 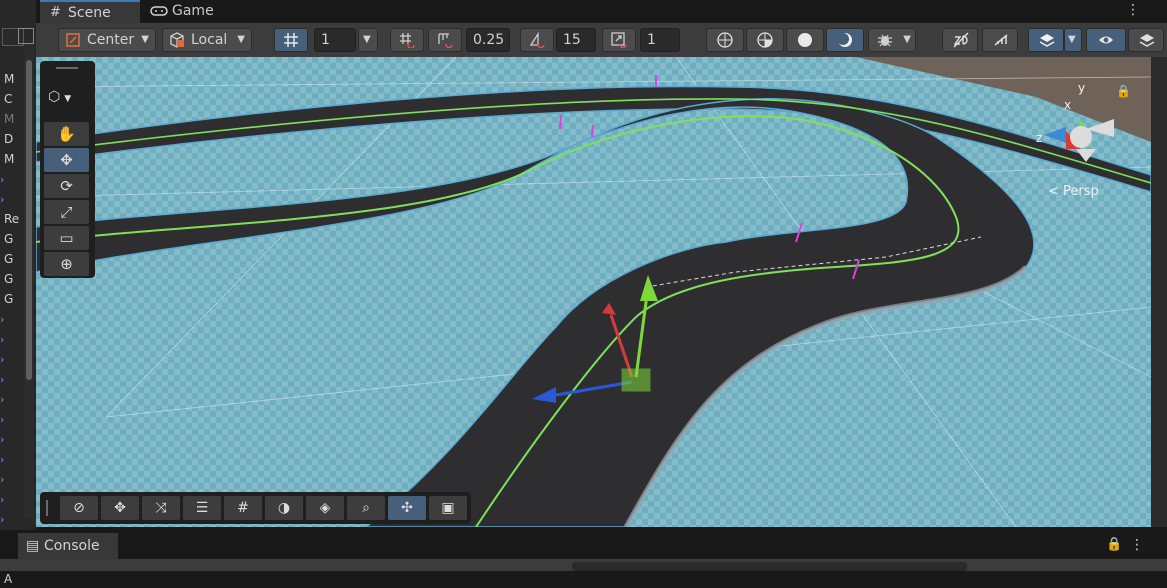 What do you see at coordinates (769, 566) in the screenshot?
I see `console-search-input` at bounding box center [769, 566].